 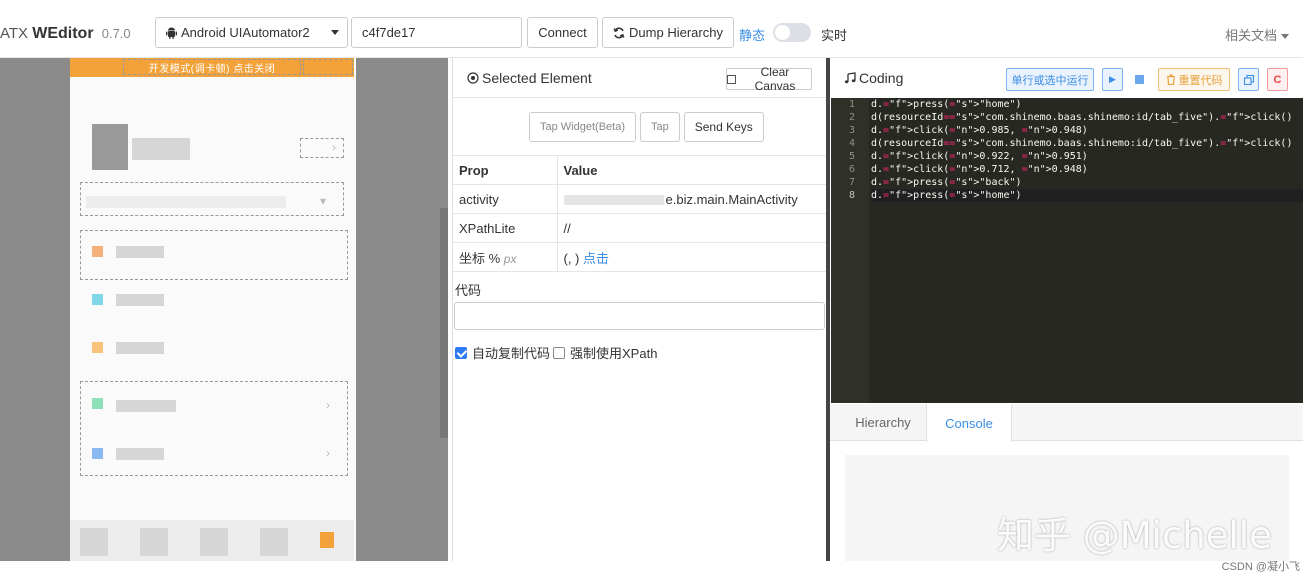 I want to click on copy-icon, so click(x=1248, y=79).